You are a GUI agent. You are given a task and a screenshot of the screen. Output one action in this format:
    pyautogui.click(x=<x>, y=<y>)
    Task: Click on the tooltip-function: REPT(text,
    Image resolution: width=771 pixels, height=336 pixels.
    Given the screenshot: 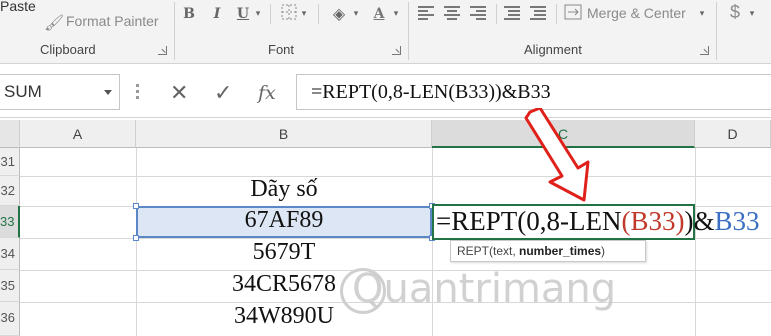 What is the action you would take?
    pyautogui.click(x=488, y=251)
    